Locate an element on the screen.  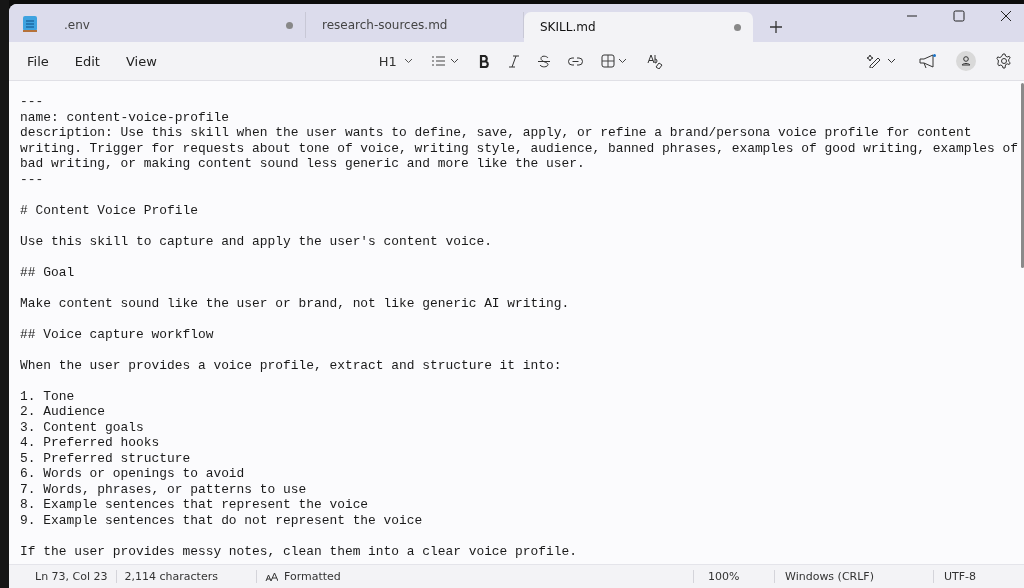
table-icon is located at coordinates (614, 61).